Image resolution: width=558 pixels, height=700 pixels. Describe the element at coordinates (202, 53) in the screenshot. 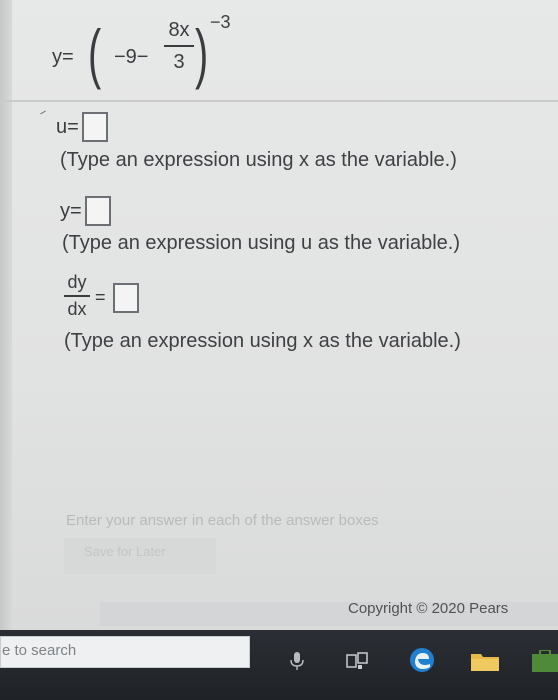

I see `paren-close: )` at that location.